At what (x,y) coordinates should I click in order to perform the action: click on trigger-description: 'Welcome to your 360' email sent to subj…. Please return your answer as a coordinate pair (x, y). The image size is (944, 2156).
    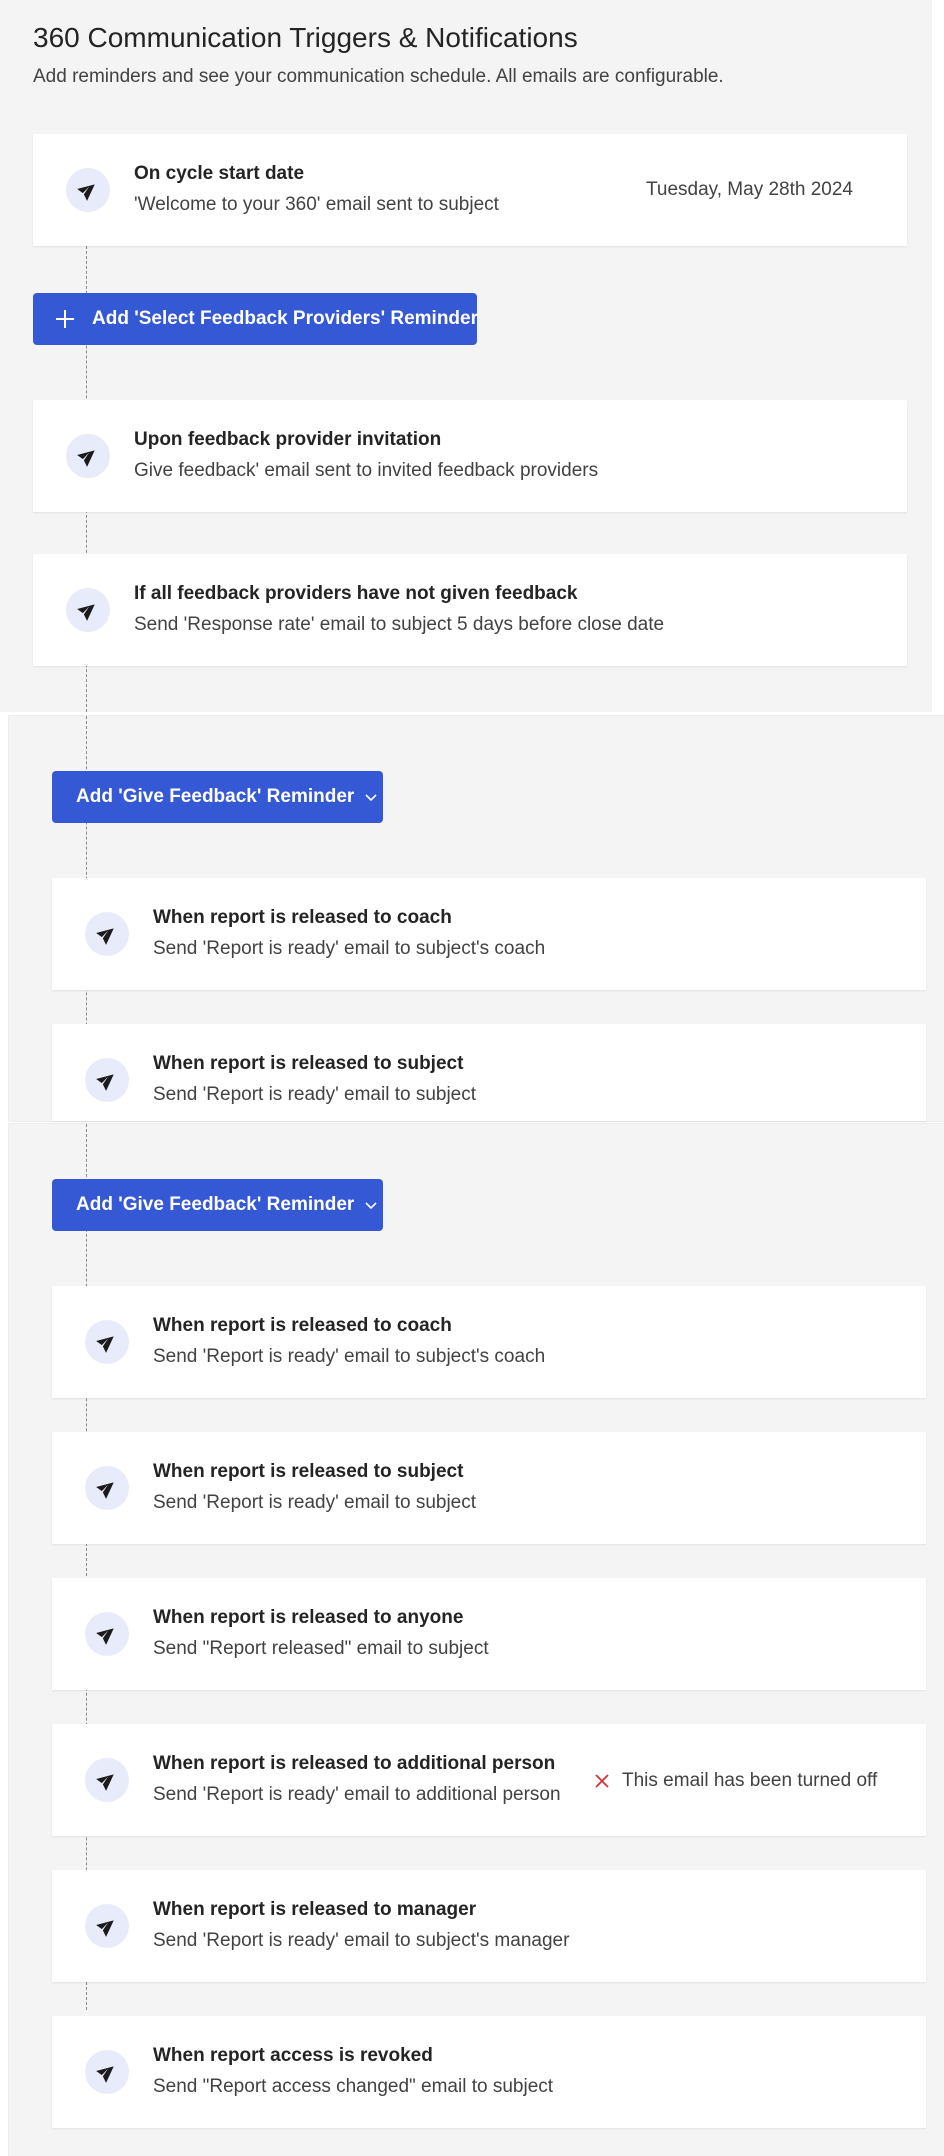
    Looking at the image, I should click on (316, 204).